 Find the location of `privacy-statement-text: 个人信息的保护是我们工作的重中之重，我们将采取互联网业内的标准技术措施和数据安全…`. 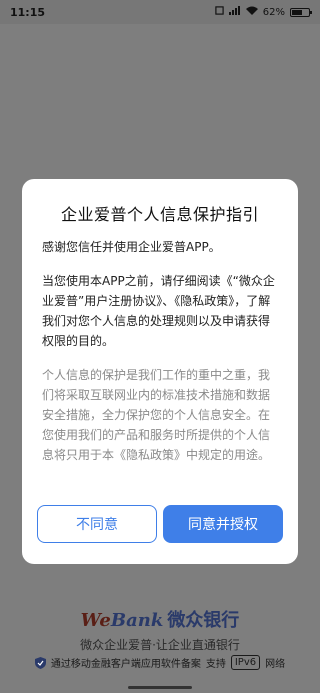

privacy-statement-text: 个人信息的保护是我们工作的重中之重，我们将采取互联网业内的标准技术措施和数据安全… is located at coordinates (156, 415).